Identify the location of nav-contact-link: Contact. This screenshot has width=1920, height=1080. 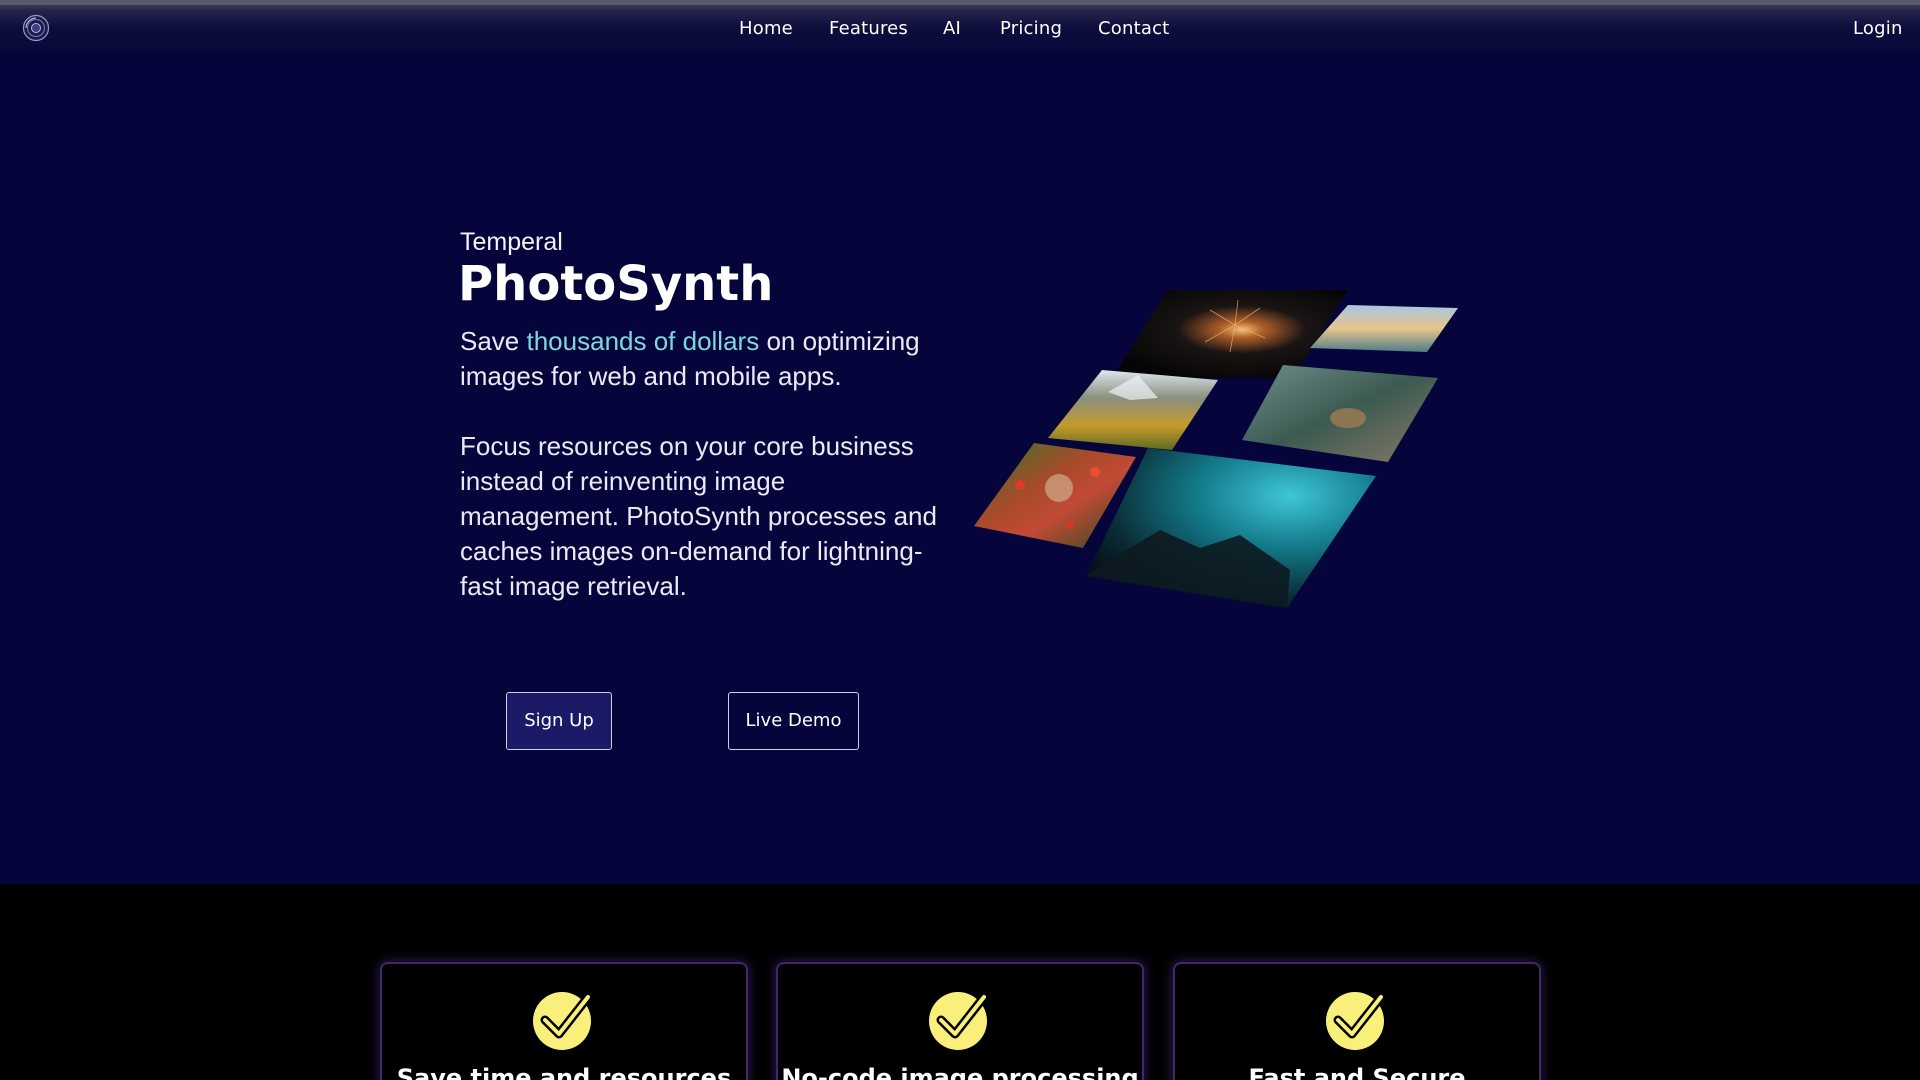
(1133, 28).